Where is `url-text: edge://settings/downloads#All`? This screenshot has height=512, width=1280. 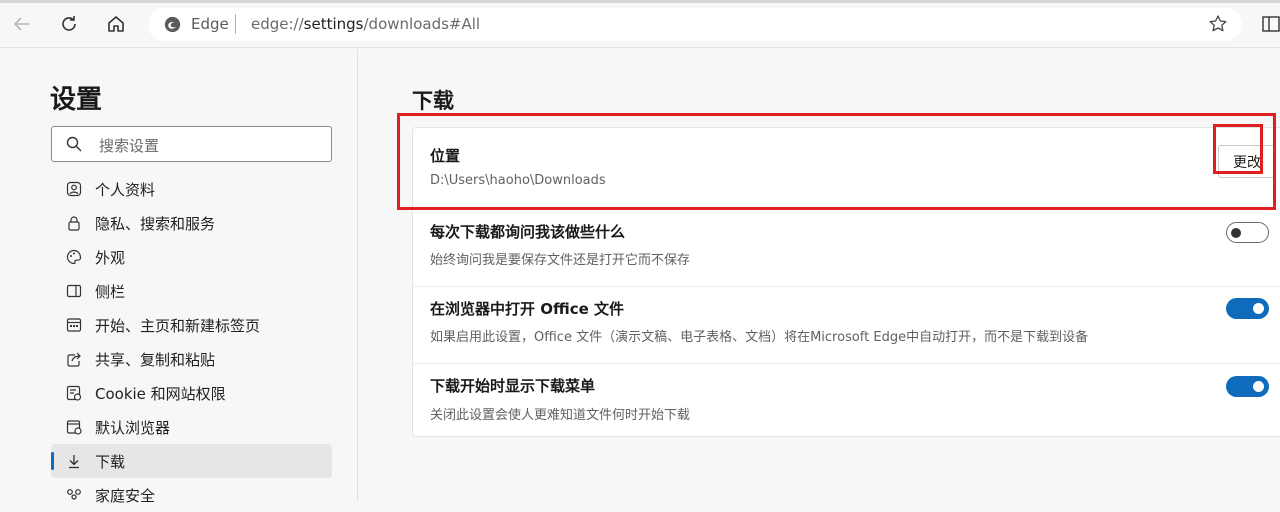
url-text: edge://settings/downloads#All is located at coordinates (365, 24).